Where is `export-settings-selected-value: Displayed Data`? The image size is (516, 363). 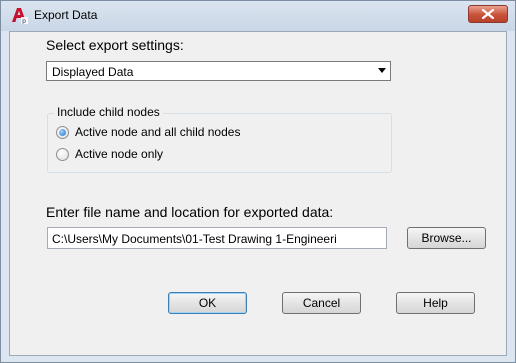
export-settings-selected-value: Displayed Data is located at coordinates (93, 72).